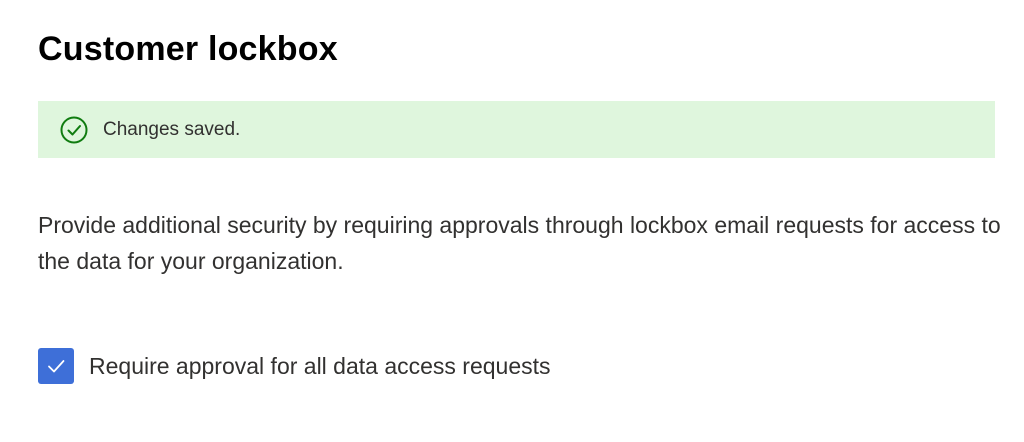 This screenshot has width=1024, height=442. Describe the element at coordinates (188, 49) in the screenshot. I see `page-title: Customer lockbox` at that location.